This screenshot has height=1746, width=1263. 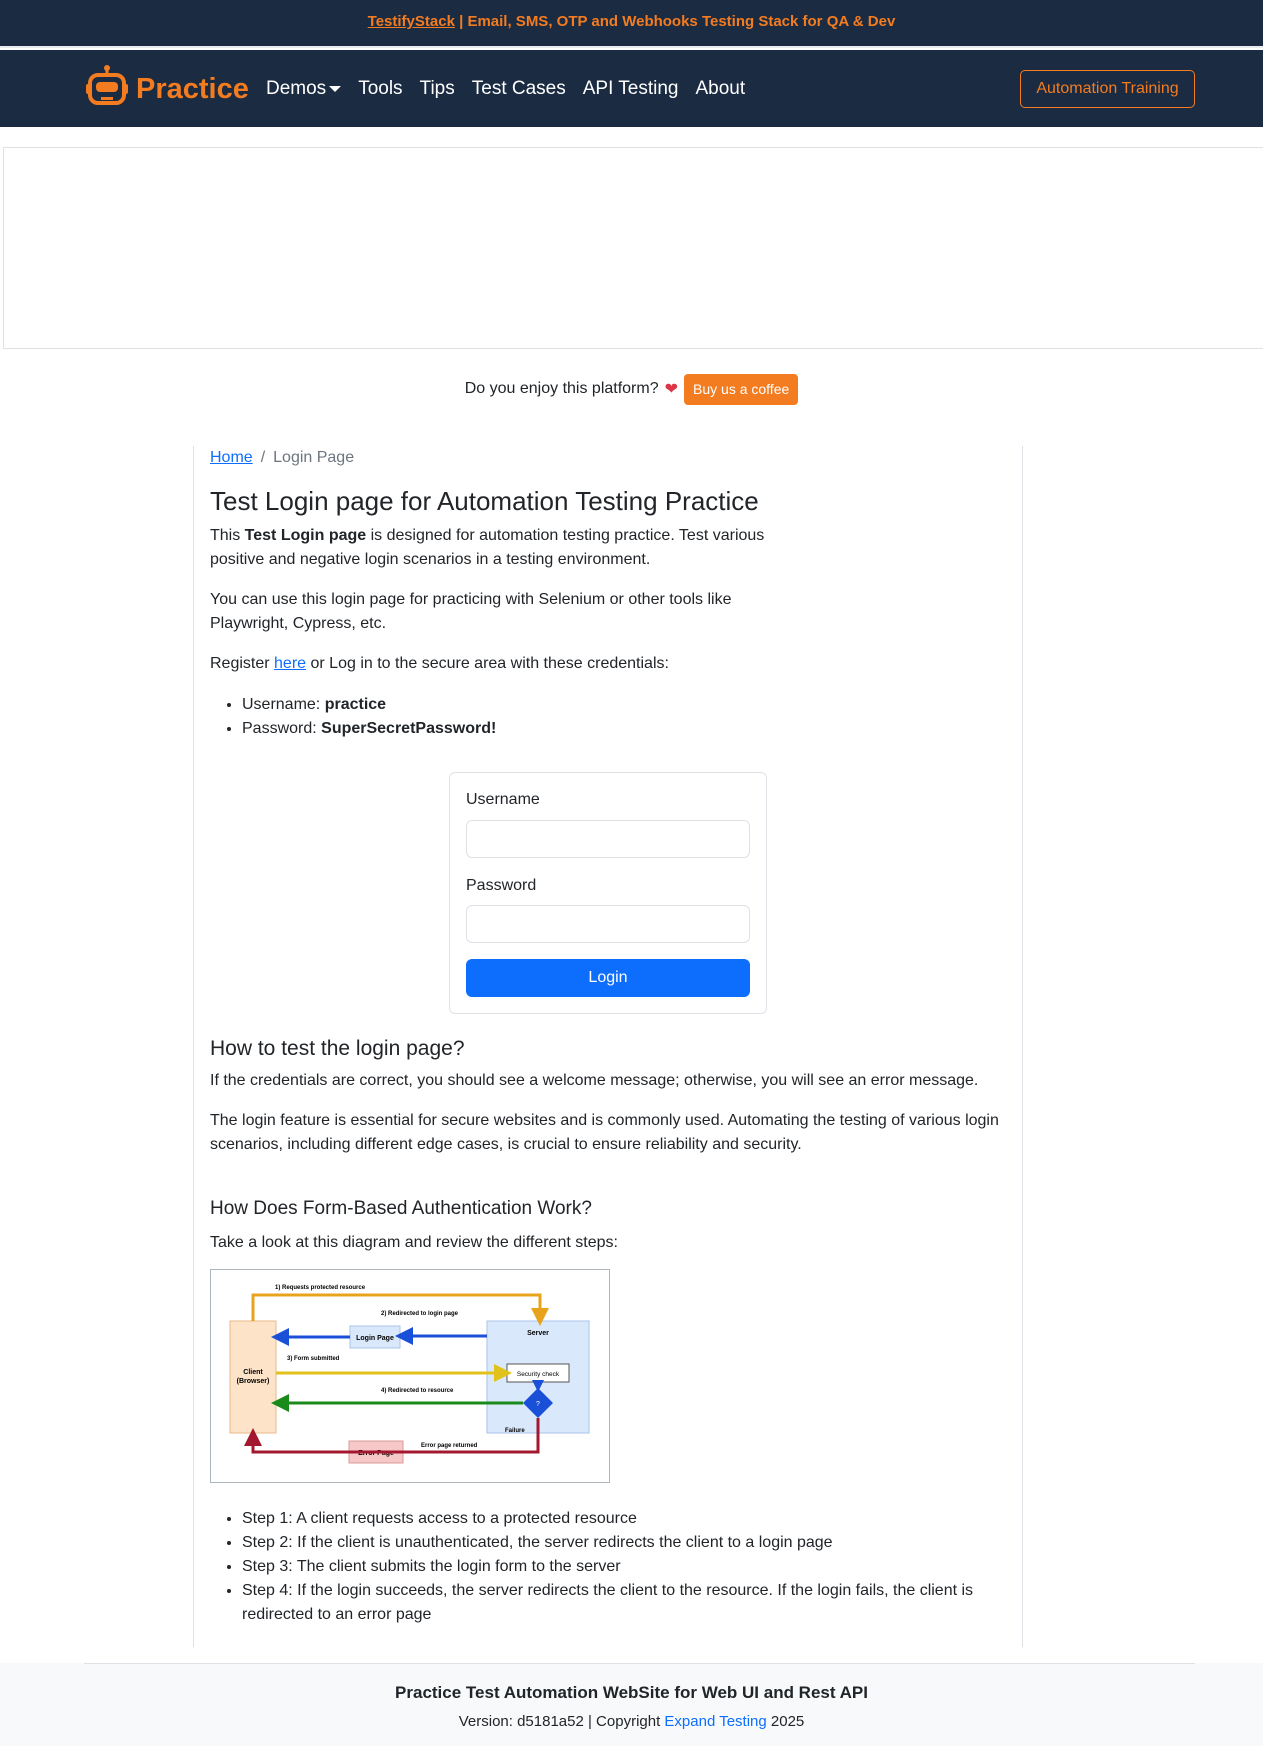 What do you see at coordinates (519, 89) in the screenshot?
I see `nav-test-cases: Test Cases` at bounding box center [519, 89].